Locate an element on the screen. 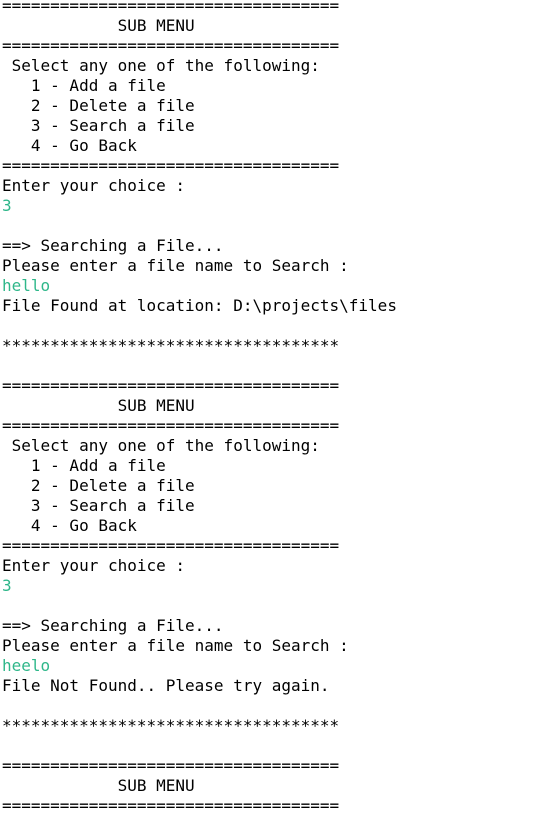  console-user-input: hello is located at coordinates (26, 285).